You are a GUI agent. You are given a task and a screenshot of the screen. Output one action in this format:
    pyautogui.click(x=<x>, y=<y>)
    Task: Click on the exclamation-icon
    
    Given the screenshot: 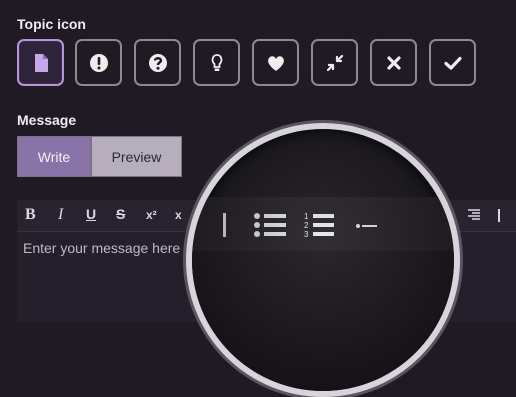 What is the action you would take?
    pyautogui.click(x=98, y=62)
    